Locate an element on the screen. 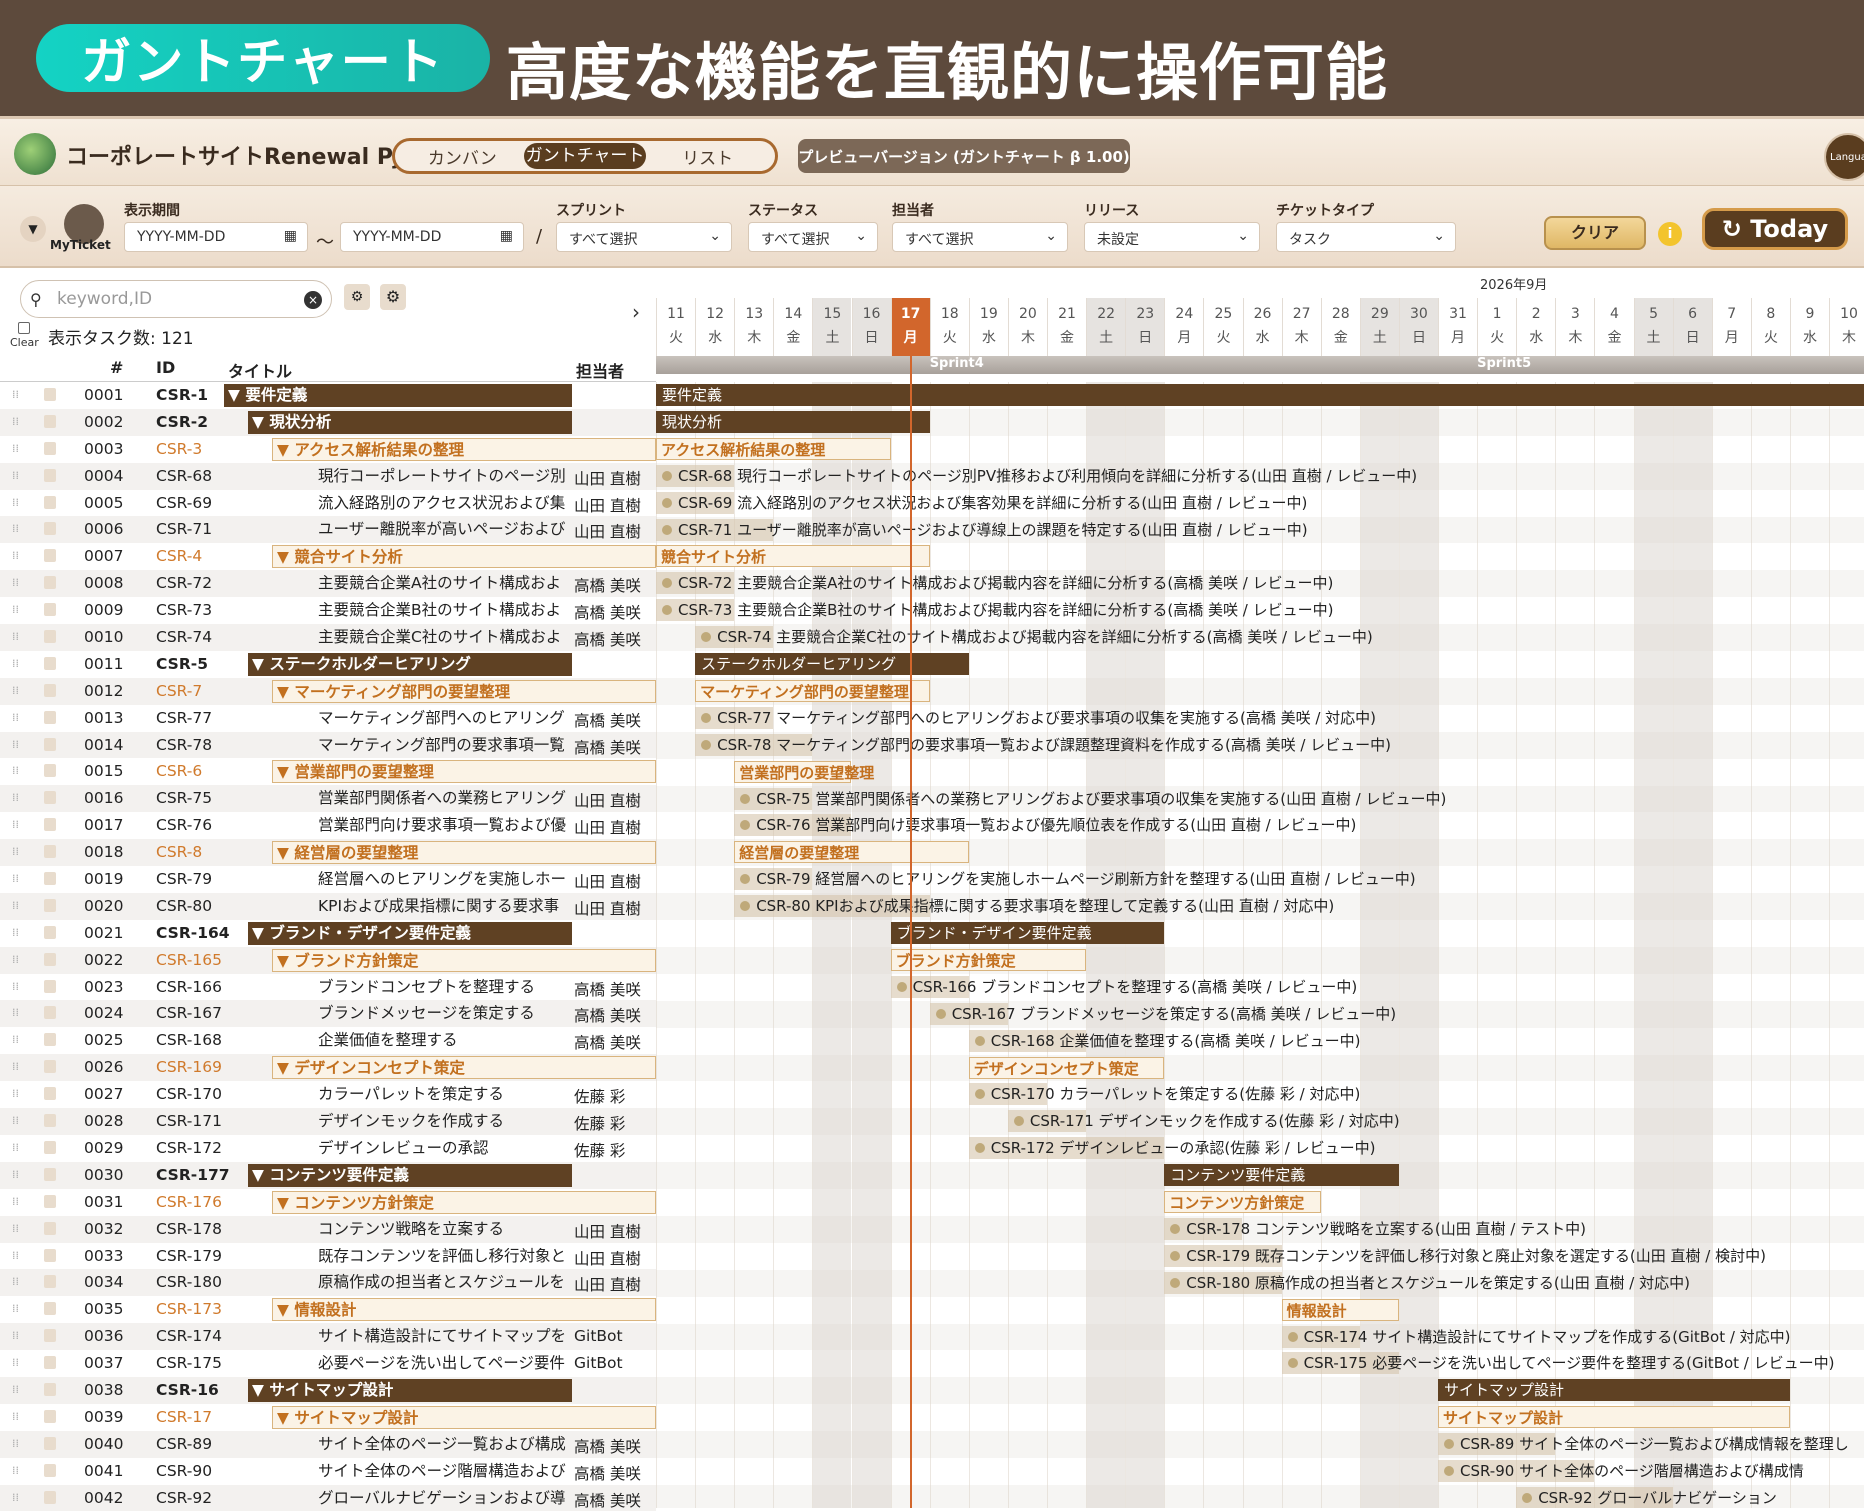 This screenshot has width=1864, height=1511. day-cell: 12 水 is located at coordinates (714, 327).